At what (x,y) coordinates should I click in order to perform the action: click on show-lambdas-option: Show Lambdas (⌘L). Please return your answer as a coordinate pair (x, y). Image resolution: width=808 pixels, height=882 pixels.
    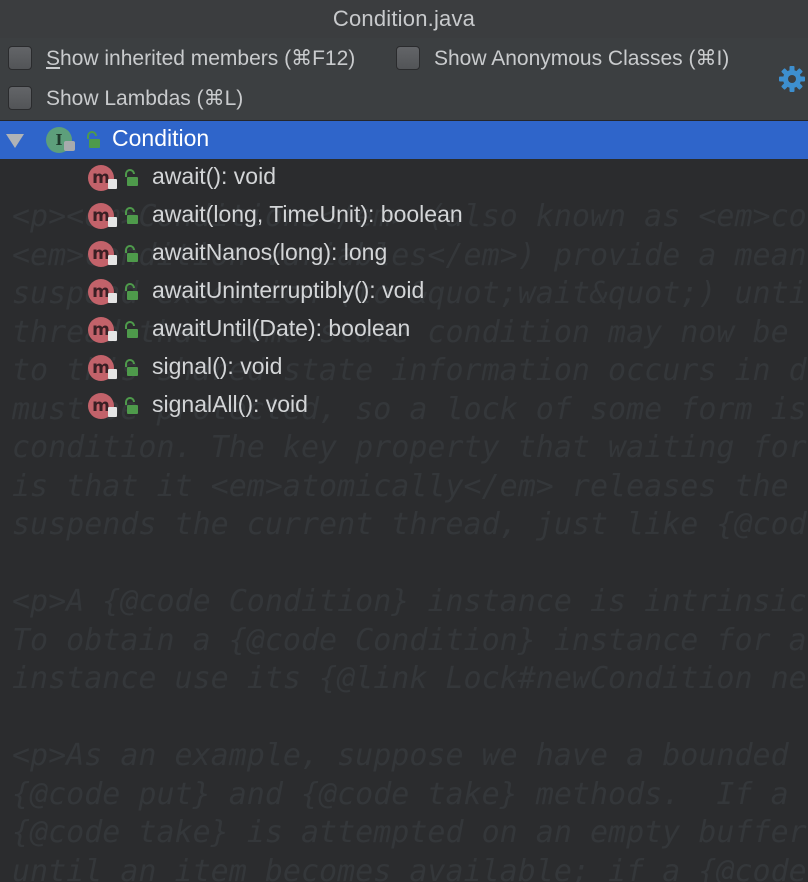
    Looking at the image, I should click on (125, 98).